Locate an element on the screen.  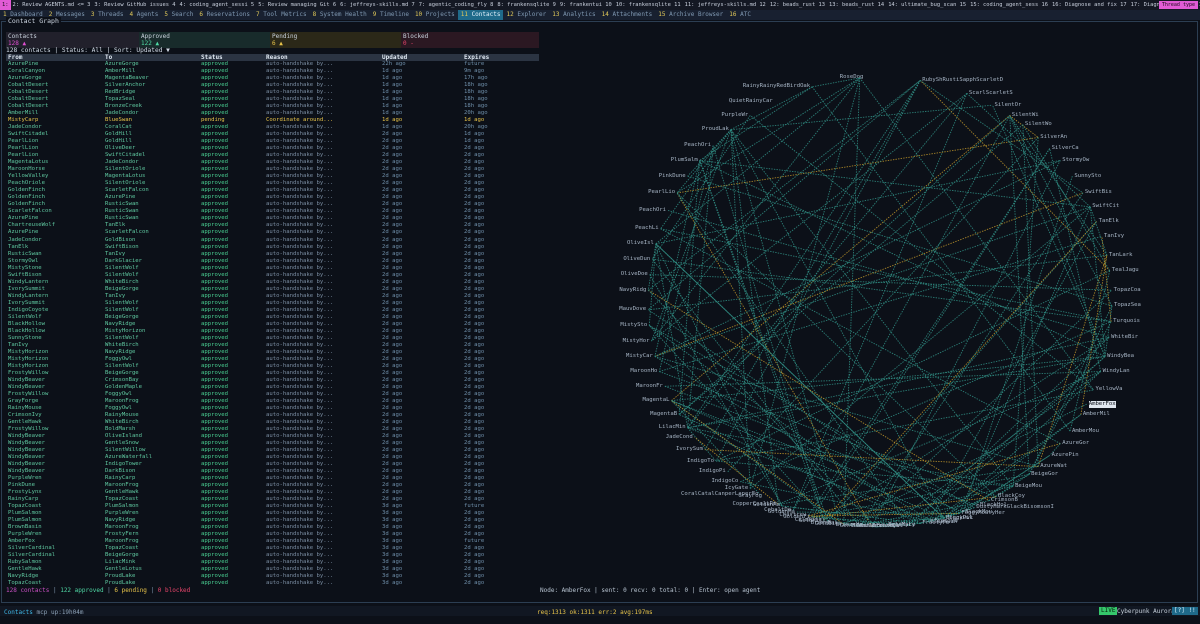
tmux-tab: 13: beads_rust 14 is located at coordinates (856, 5).